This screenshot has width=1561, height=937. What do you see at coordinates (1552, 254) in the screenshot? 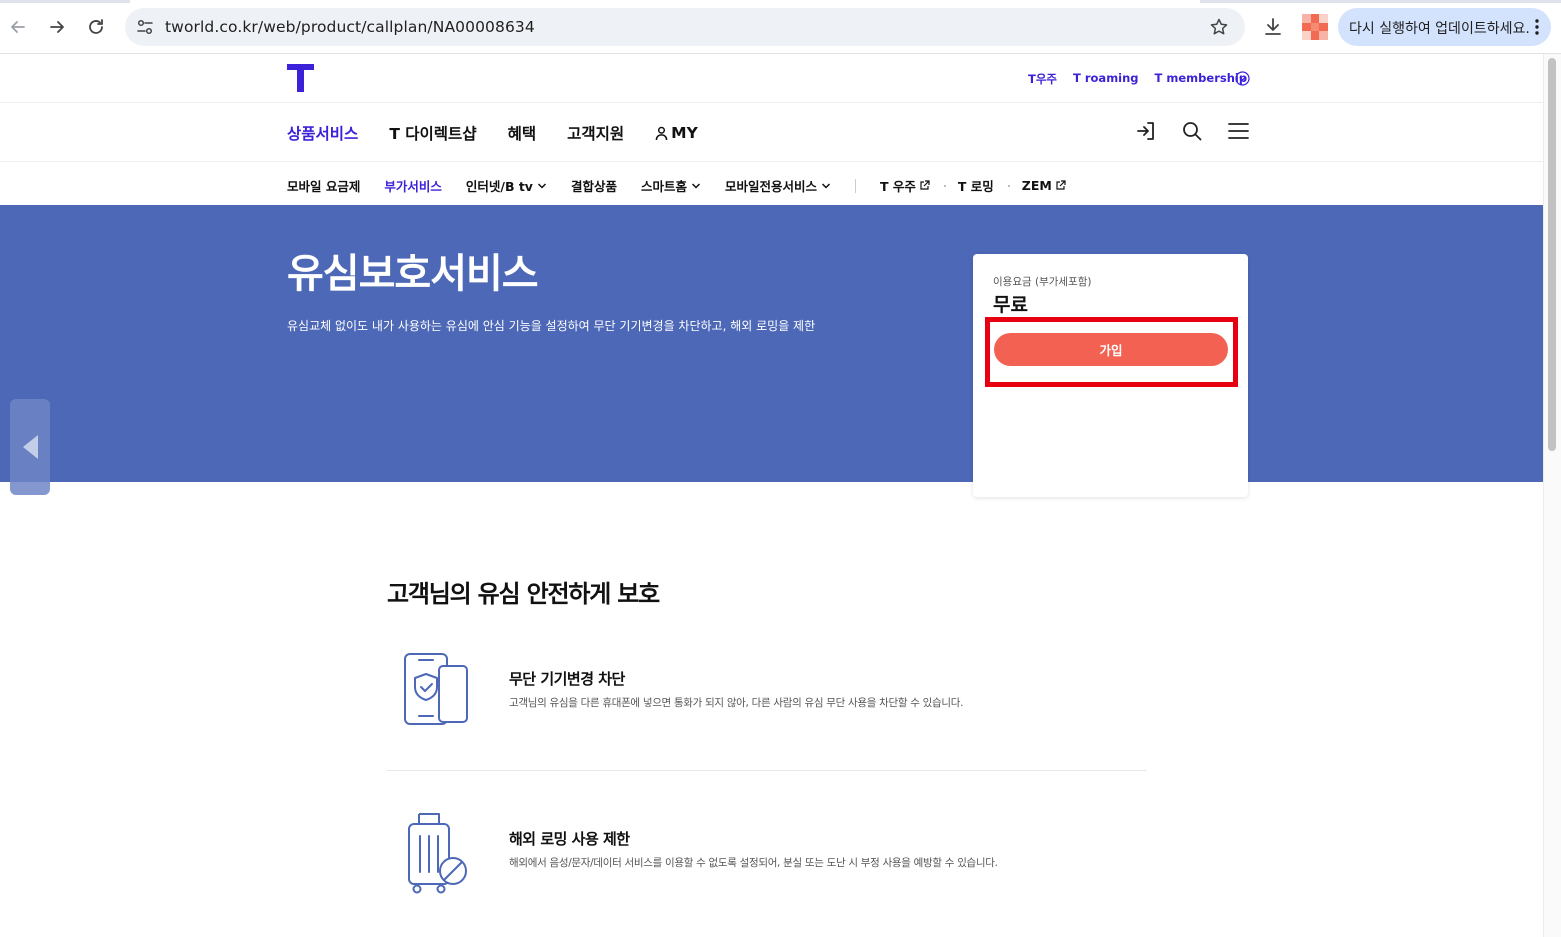
I see `scrollbar-thumb` at bounding box center [1552, 254].